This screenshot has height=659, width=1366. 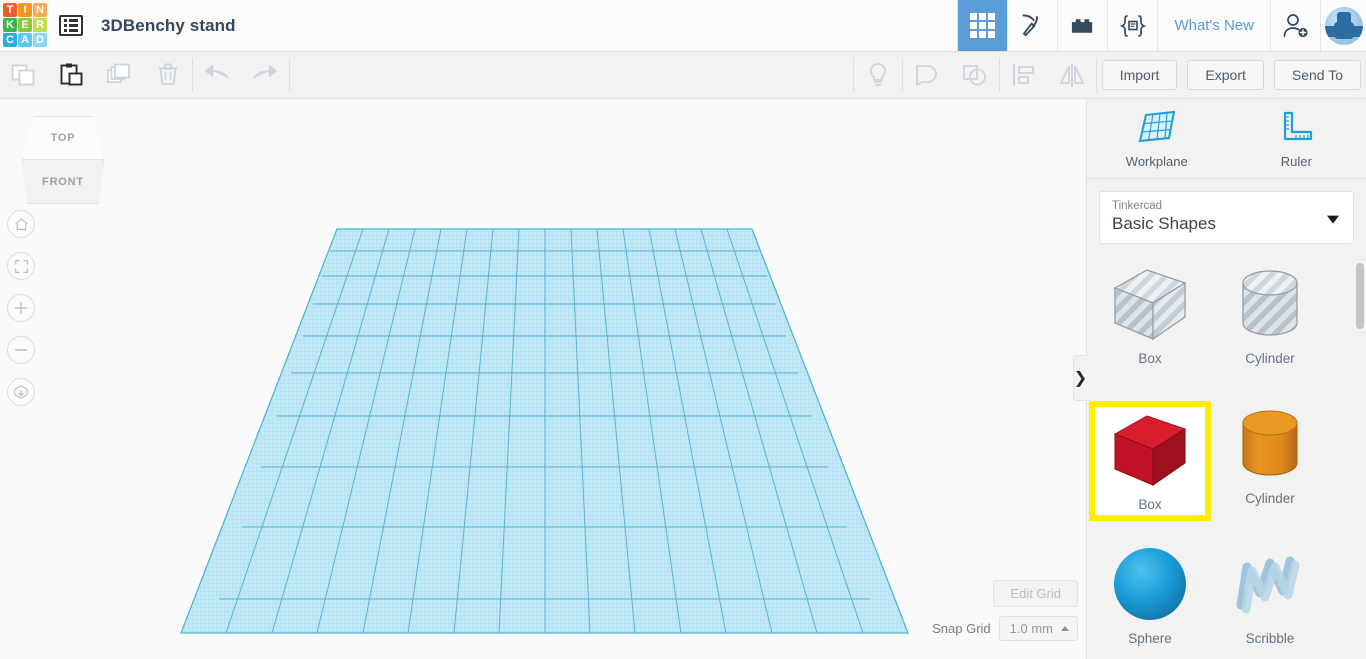 I want to click on grid-controls: Edit Grid Snap Grid 1.0 mm, so click(x=1005, y=610).